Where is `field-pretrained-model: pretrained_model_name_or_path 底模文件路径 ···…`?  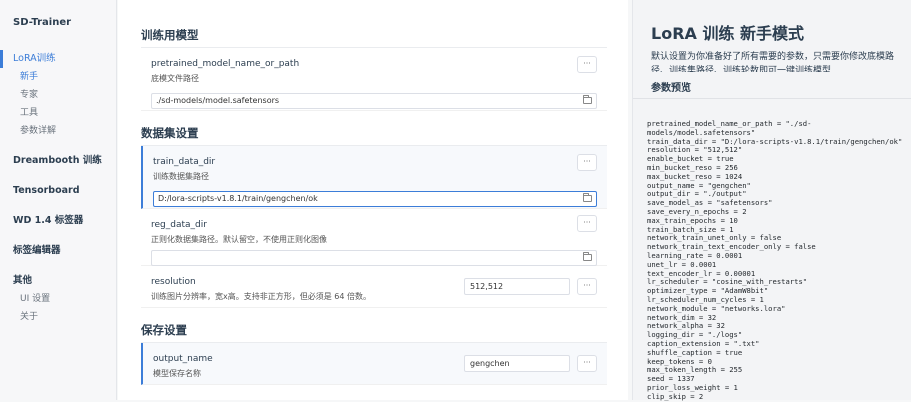
field-pretrained-model: pretrained_model_name_or_path 底模文件路径 ···… is located at coordinates (374, 79).